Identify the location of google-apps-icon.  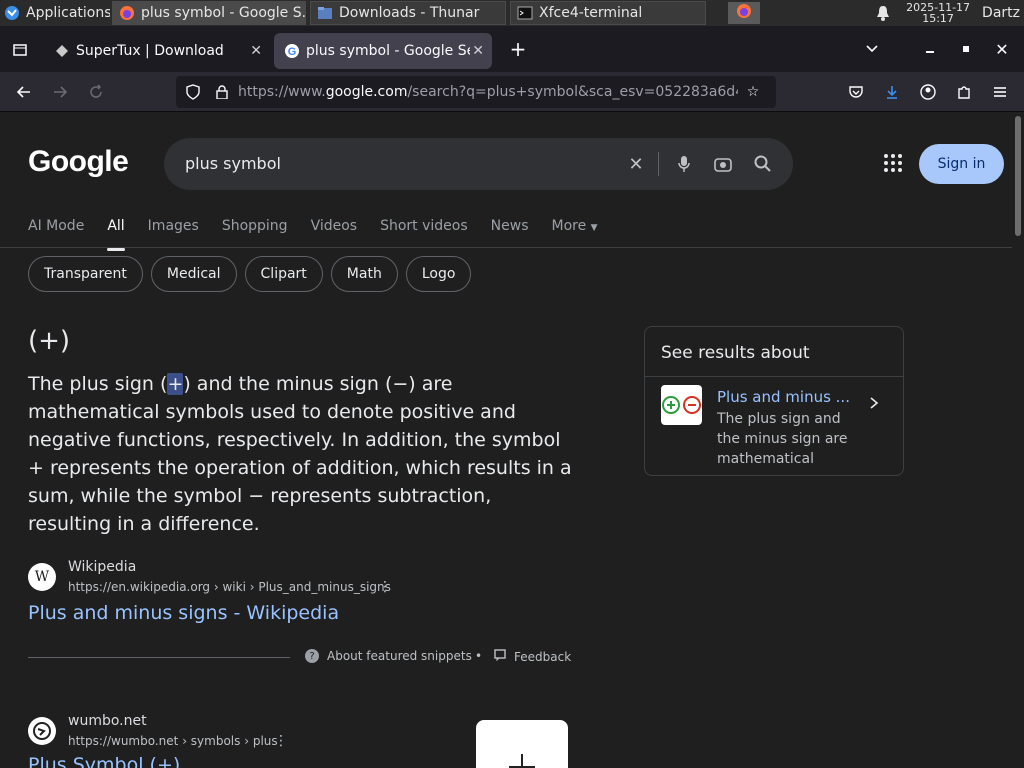
(894, 164).